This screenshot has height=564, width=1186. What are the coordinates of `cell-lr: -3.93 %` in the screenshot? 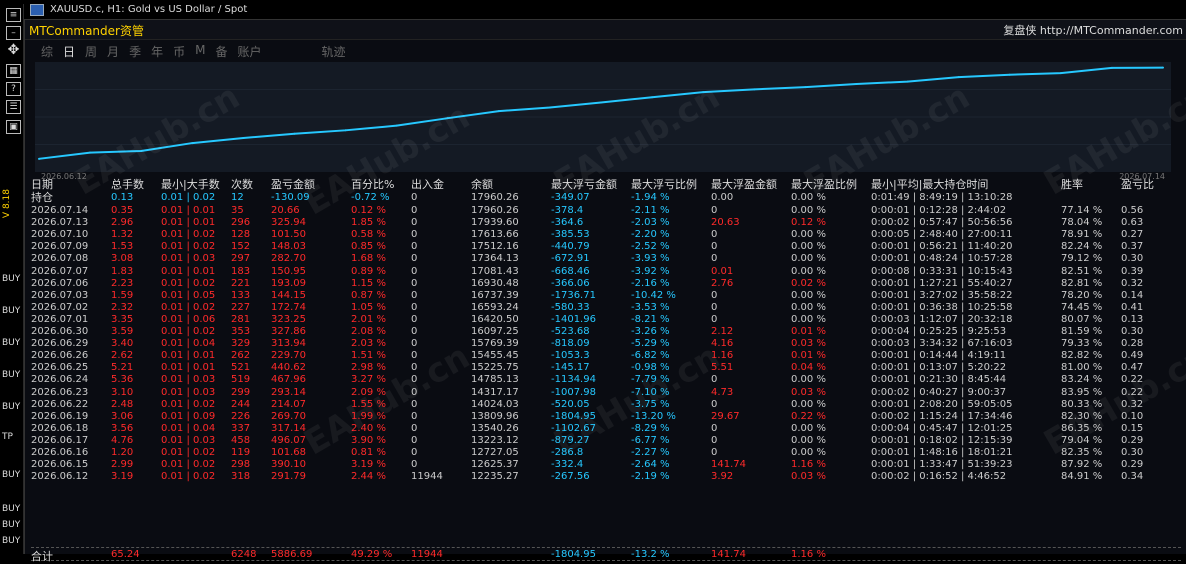 It's located at (650, 259).